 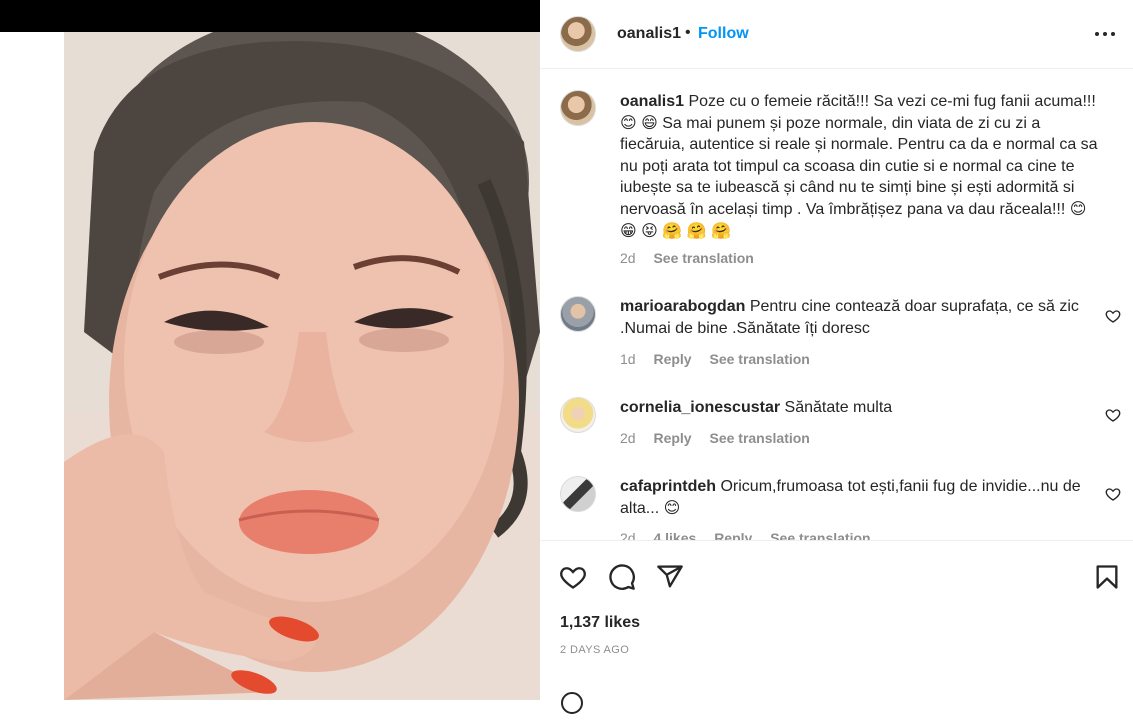 What do you see at coordinates (628, 258) in the screenshot?
I see `caption-time: 2d` at bounding box center [628, 258].